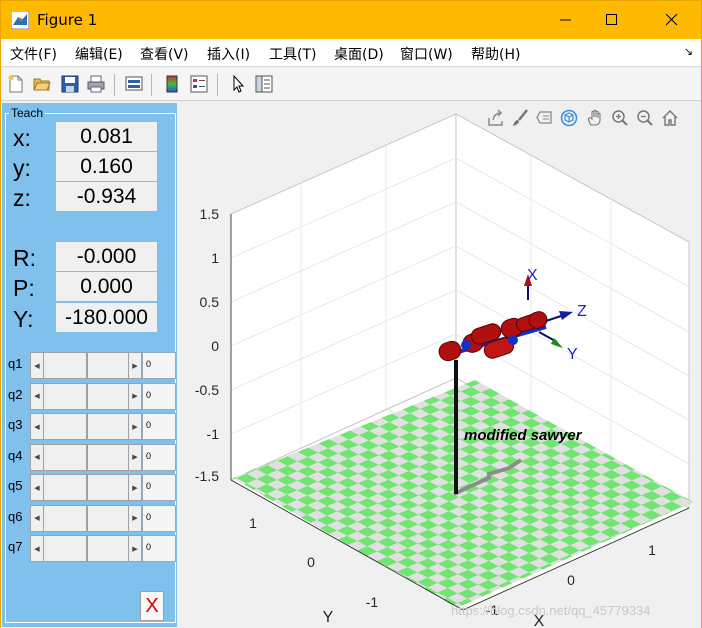 Image resolution: width=702 pixels, height=628 pixels. I want to click on title-bar: Figure 1, so click(351, 20).